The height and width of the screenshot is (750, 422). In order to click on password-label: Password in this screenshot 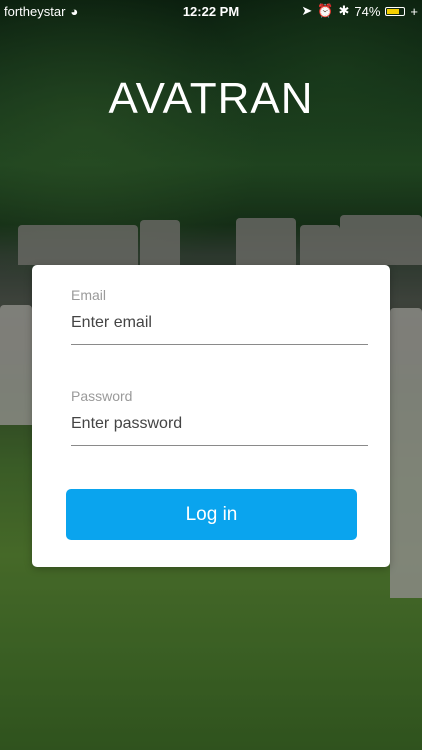, I will do `click(102, 396)`.